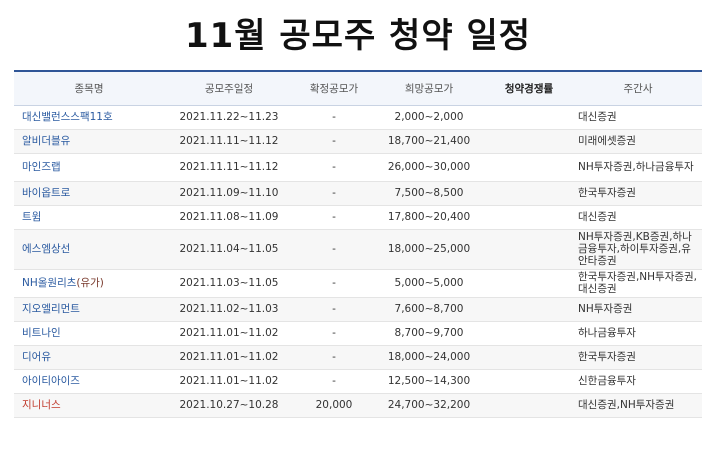  What do you see at coordinates (89, 381) in the screenshot?
I see `ipo-name-link: 아이티아이즈` at bounding box center [89, 381].